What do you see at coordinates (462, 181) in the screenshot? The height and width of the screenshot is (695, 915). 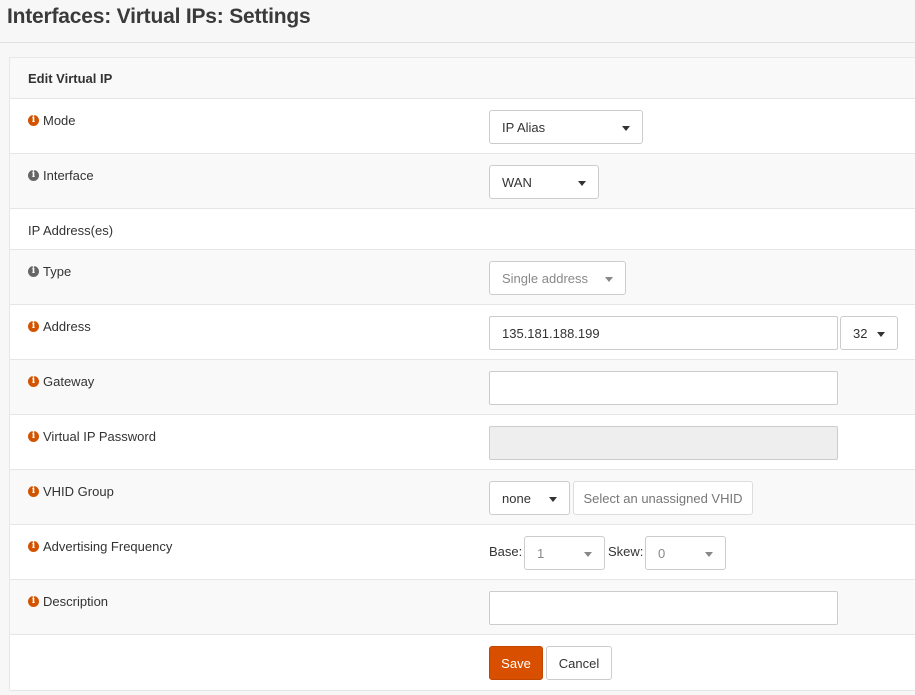 I see `row-interface: i Interface WAN` at bounding box center [462, 181].